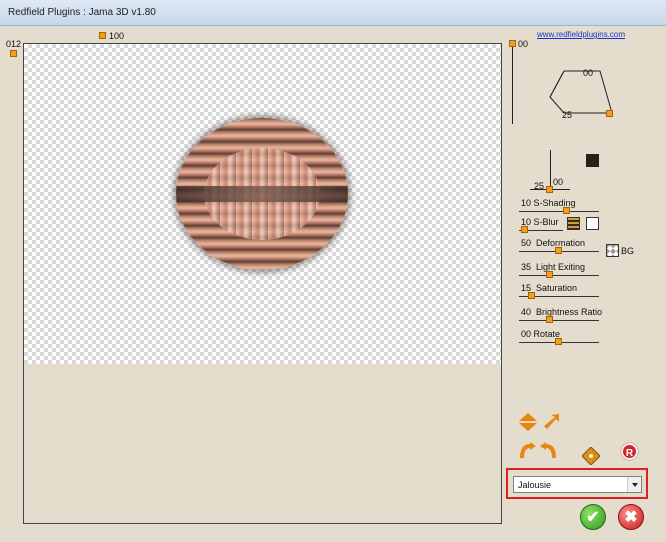  I want to click on preview-left-value: 012, so click(14, 44).